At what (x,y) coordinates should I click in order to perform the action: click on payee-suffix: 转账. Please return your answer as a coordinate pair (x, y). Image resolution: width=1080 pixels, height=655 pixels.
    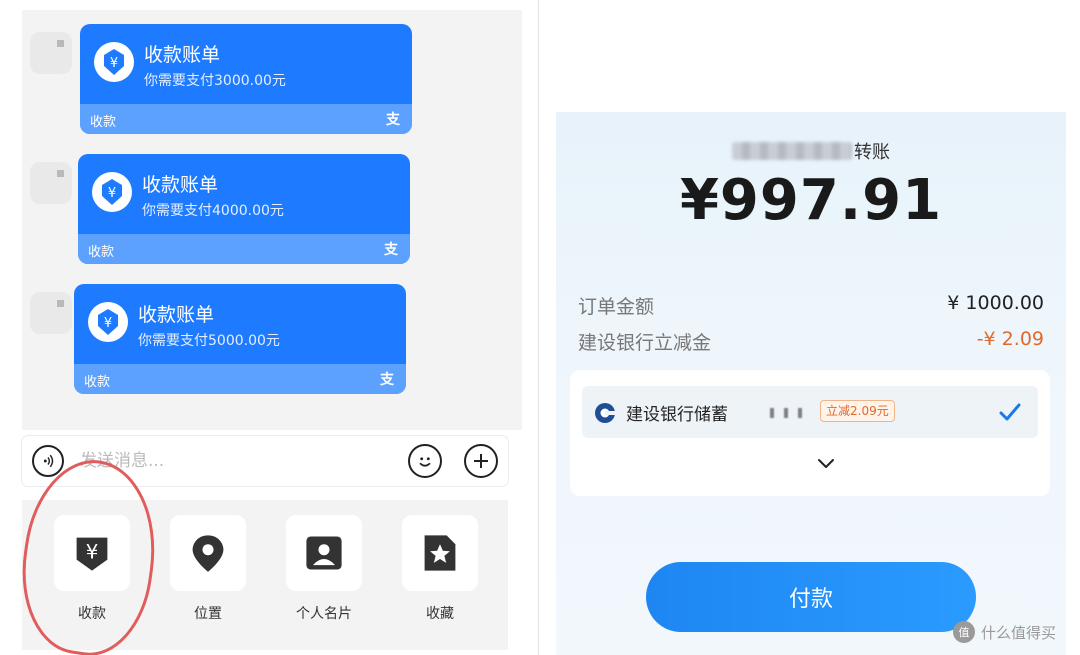
    Looking at the image, I should click on (872, 152).